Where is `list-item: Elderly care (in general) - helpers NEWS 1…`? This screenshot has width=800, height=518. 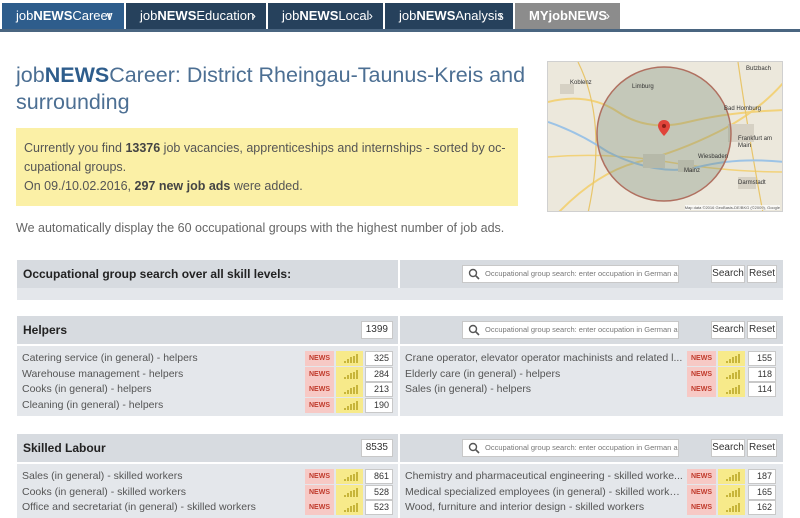 list-item: Elderly care (in general) - helpers NEWS 1… is located at coordinates (400, 374).